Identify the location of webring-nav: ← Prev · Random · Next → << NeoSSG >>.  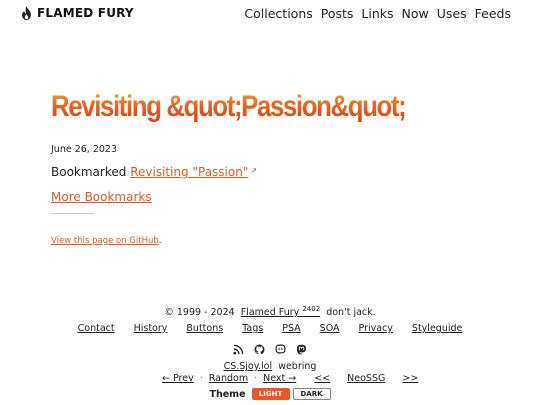
(290, 378).